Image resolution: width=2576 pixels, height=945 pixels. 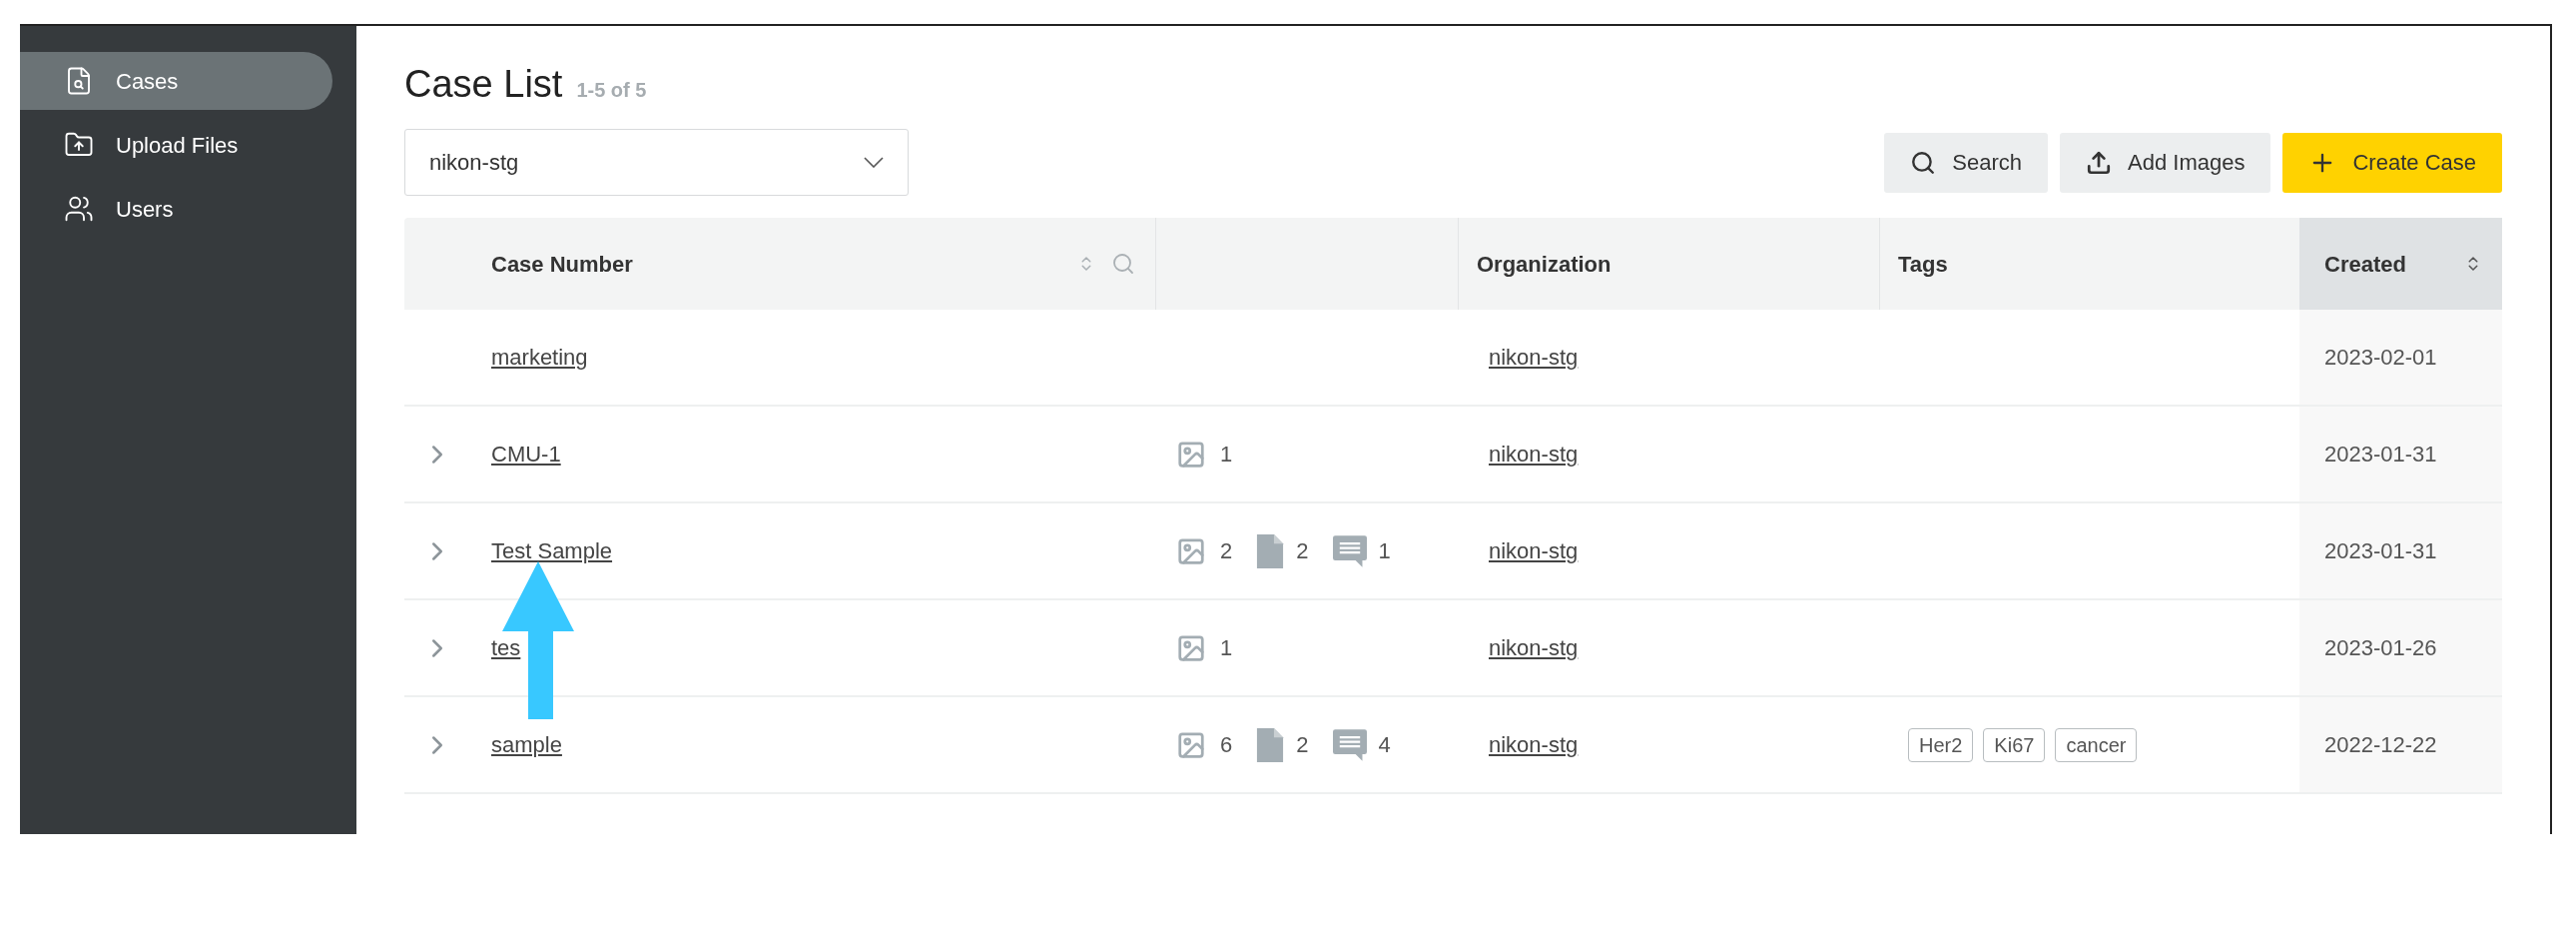 I want to click on tag: Ki67, so click(x=2014, y=744).